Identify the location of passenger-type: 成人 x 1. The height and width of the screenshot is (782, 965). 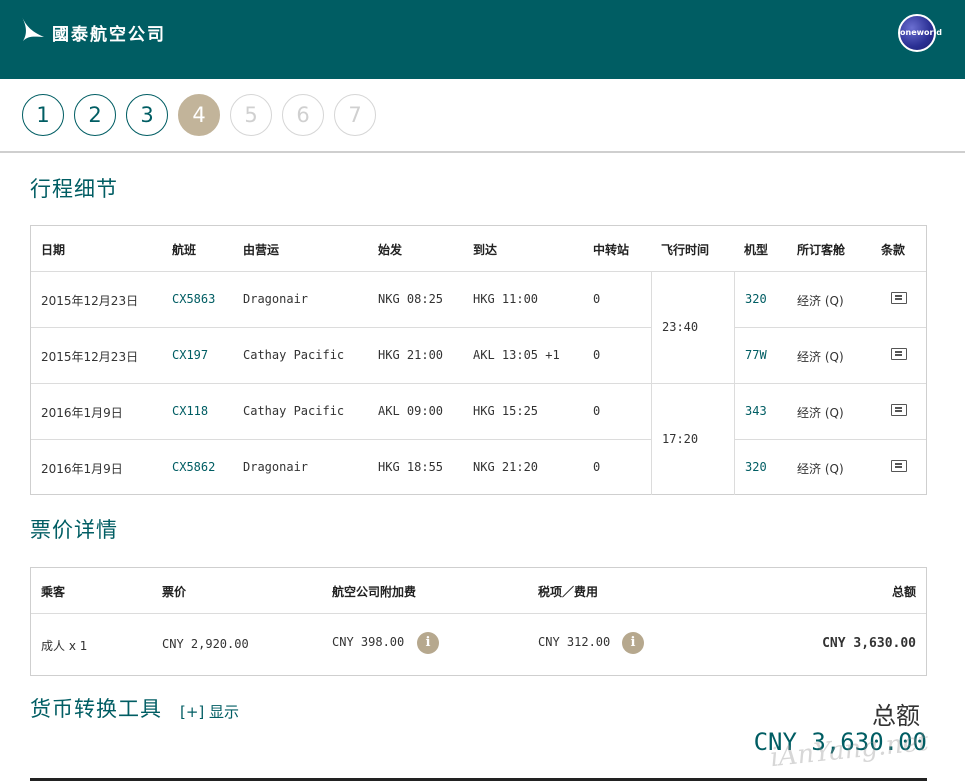
(64, 646).